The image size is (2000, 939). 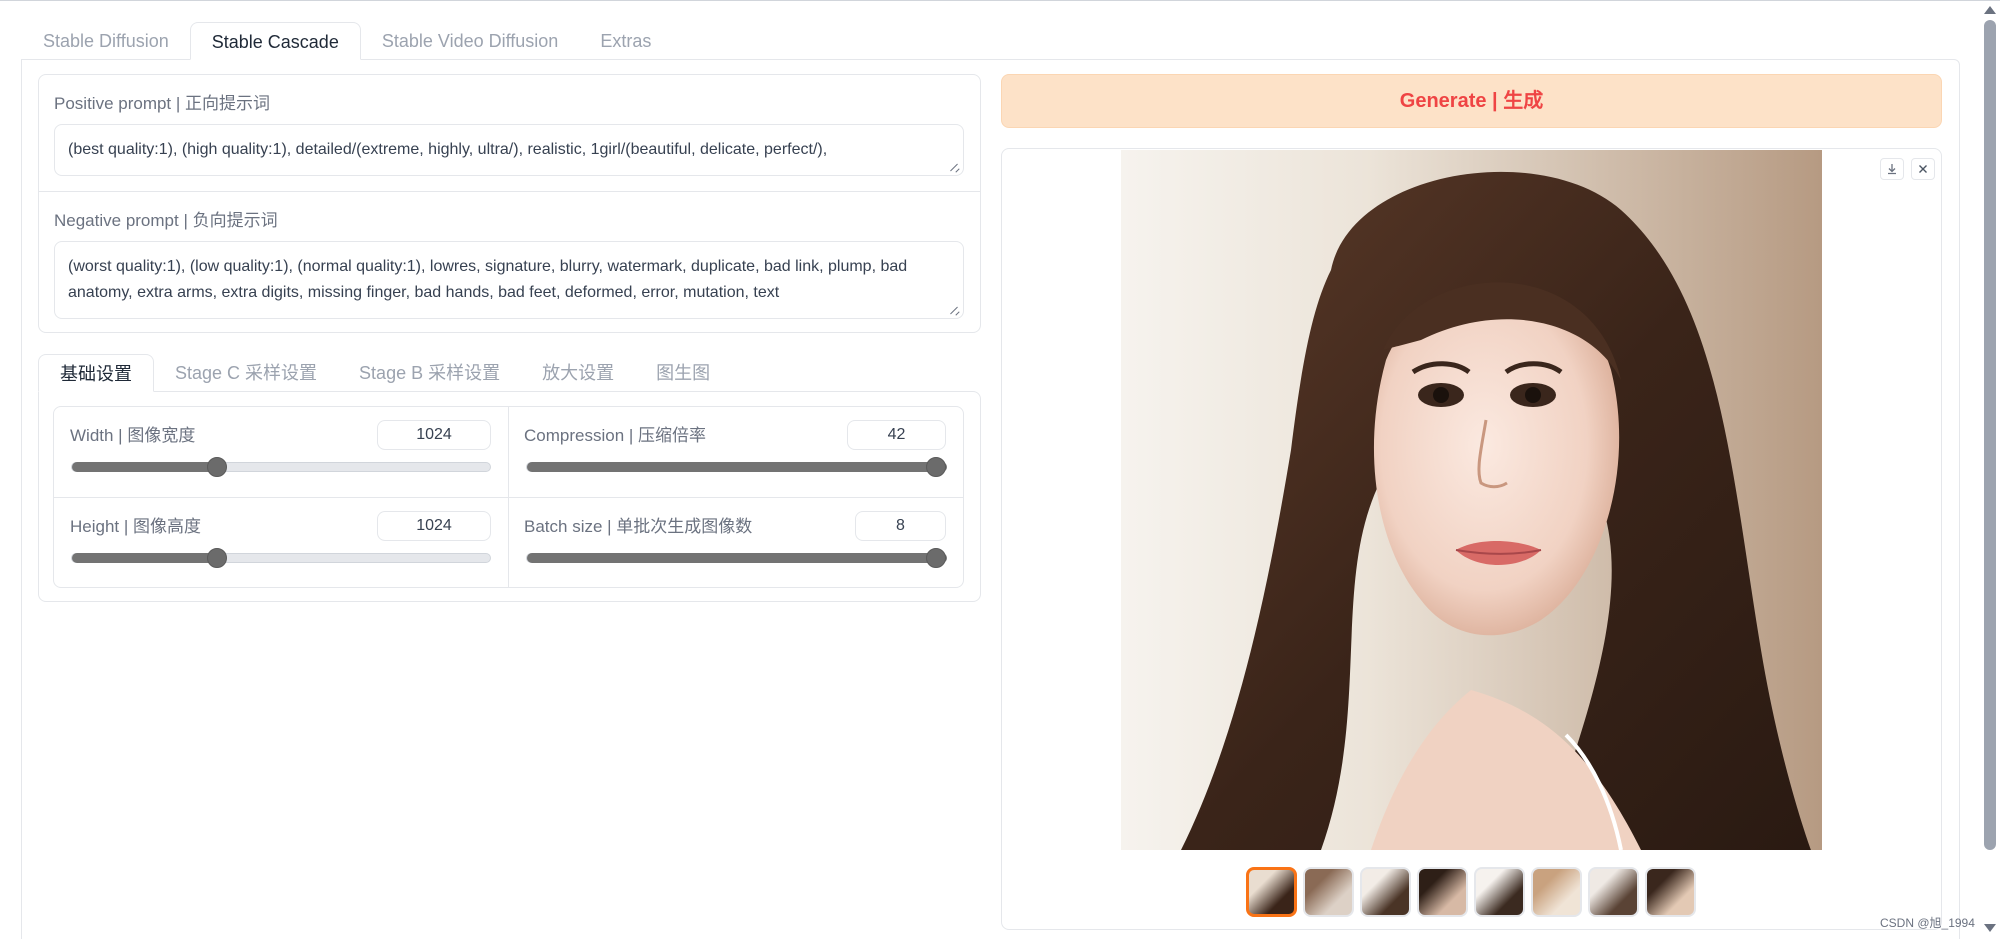 What do you see at coordinates (1990, 435) in the screenshot?
I see `vertical-scrollbar` at bounding box center [1990, 435].